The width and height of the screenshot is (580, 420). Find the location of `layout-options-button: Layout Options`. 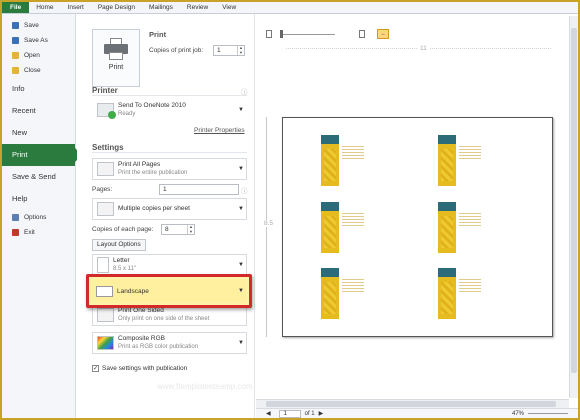

layout-options-button: Layout Options is located at coordinates (119, 245).